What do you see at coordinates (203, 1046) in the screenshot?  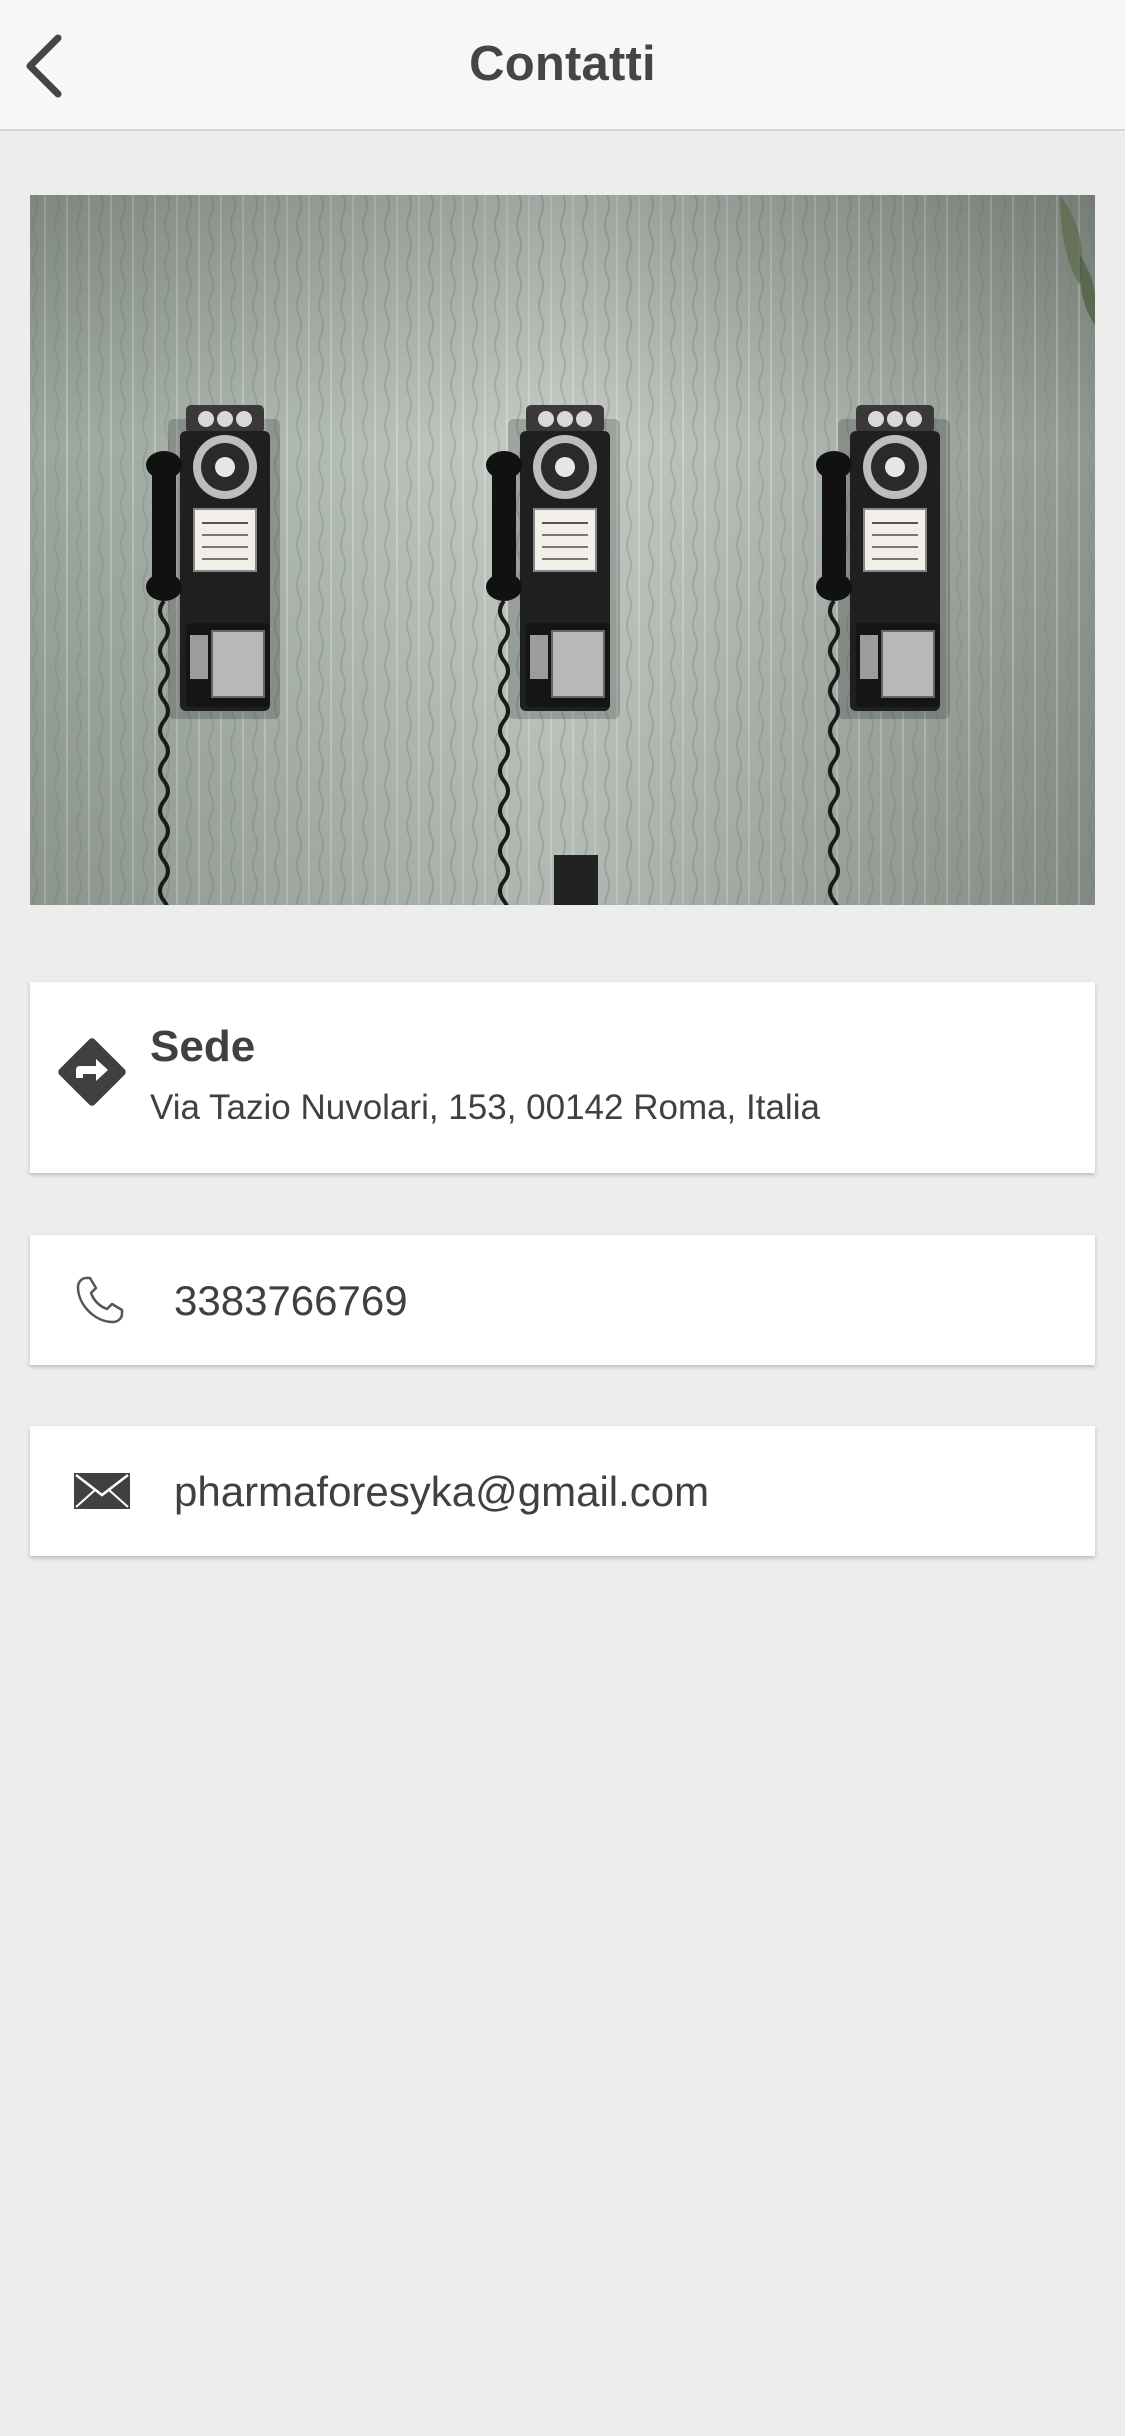 I see `address-title: Sede` at bounding box center [203, 1046].